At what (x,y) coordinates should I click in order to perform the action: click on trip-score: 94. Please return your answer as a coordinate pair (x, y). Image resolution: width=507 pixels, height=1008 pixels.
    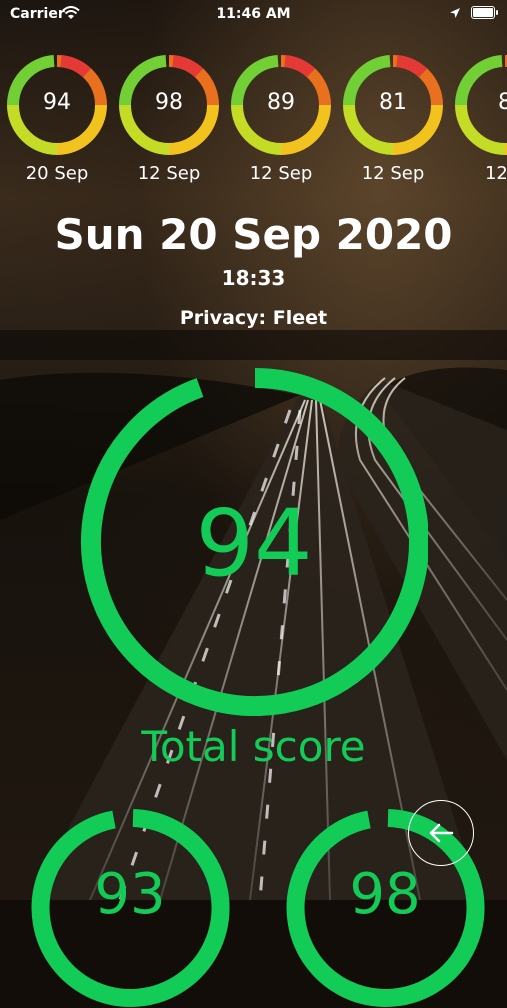
    Looking at the image, I should click on (57, 102).